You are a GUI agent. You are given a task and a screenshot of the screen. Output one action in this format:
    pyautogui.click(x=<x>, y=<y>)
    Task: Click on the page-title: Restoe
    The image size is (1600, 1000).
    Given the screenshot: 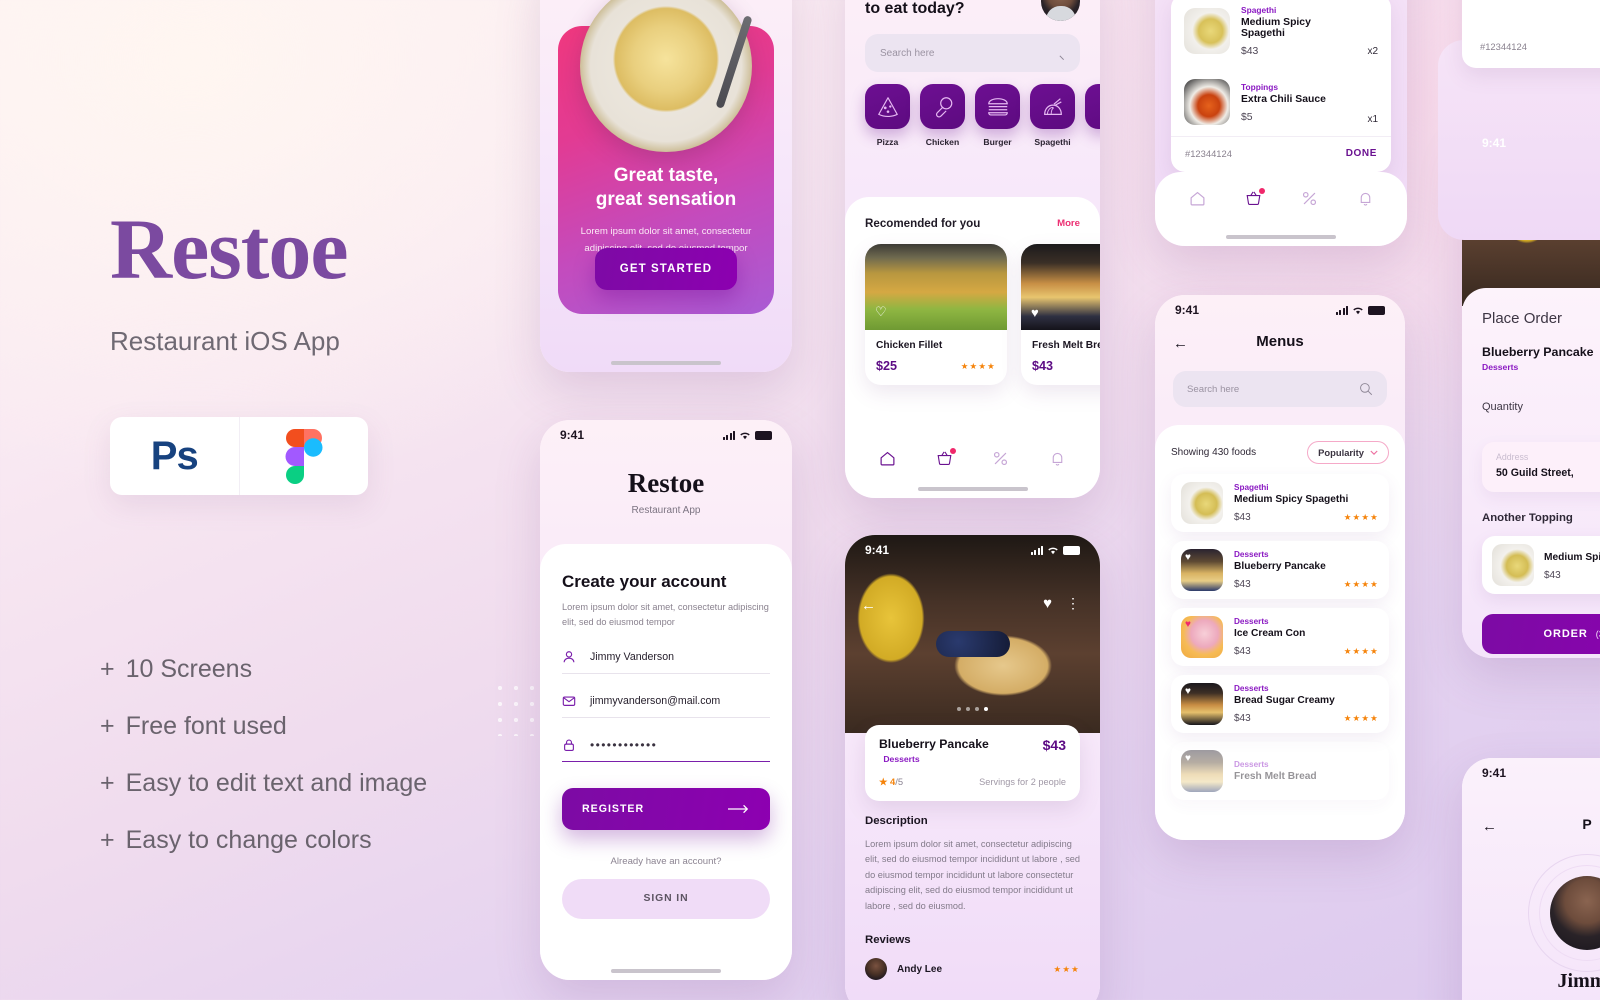 What is the action you would take?
    pyautogui.click(x=229, y=249)
    